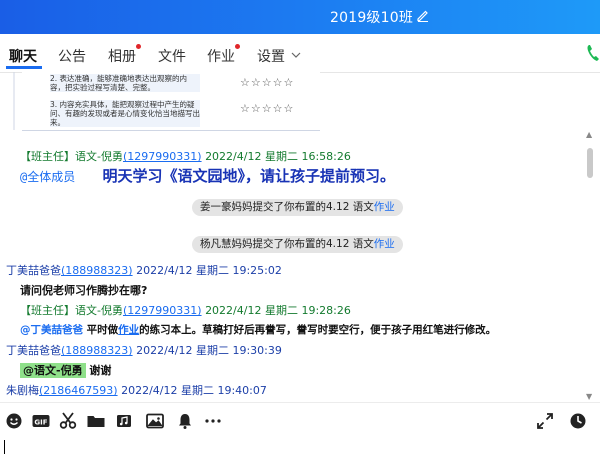  What do you see at coordinates (221, 56) in the screenshot?
I see `tab-homework: 作业` at bounding box center [221, 56].